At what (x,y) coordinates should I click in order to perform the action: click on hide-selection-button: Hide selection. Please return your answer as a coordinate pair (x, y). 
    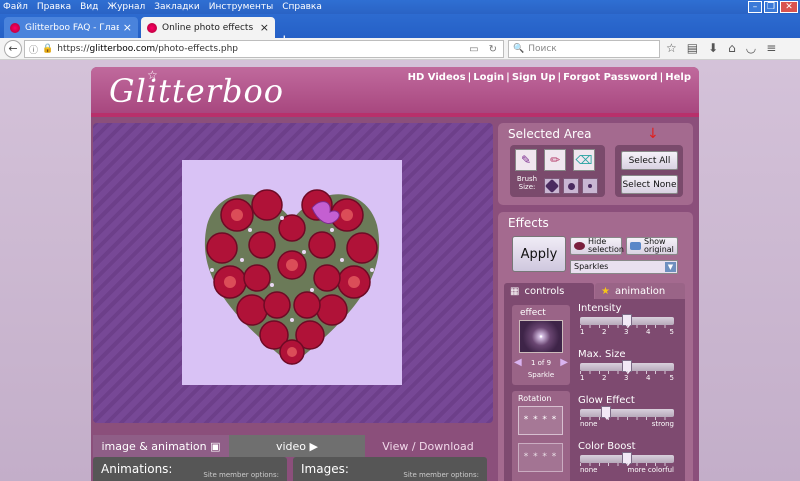
    Looking at the image, I should click on (597, 246).